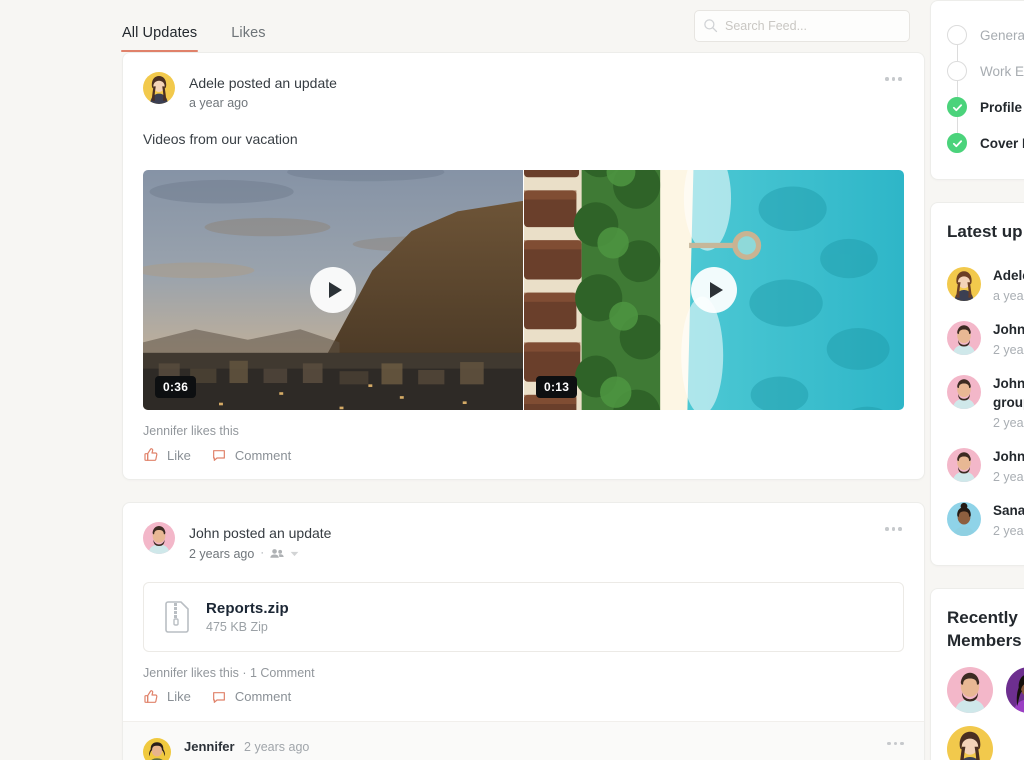 This screenshot has width=1024, height=760. I want to click on comment-menu-button, so click(895, 744).